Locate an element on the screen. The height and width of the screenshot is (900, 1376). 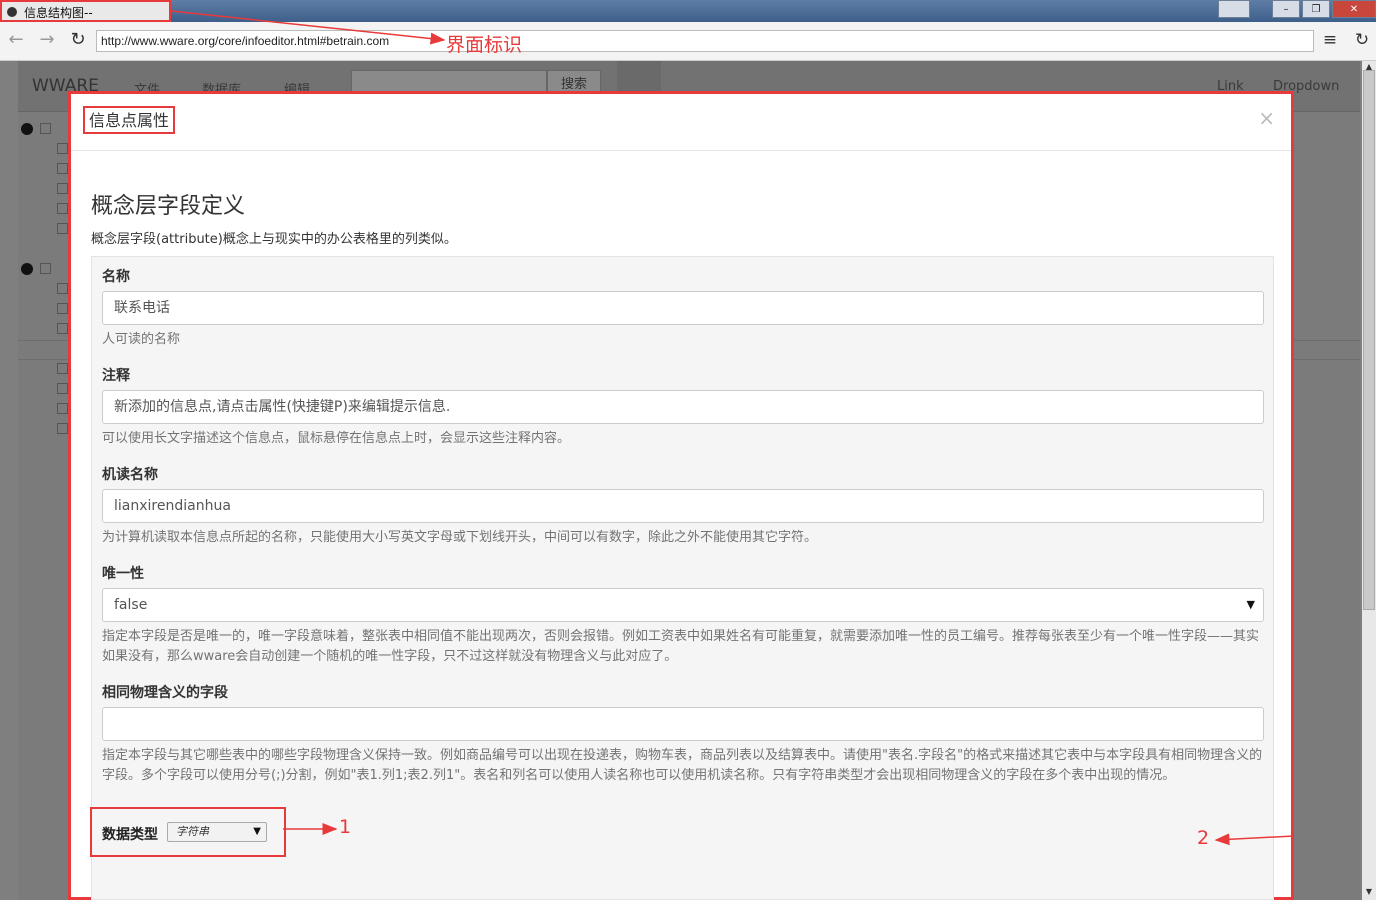
marker-2-label: 2 is located at coordinates (1203, 838).